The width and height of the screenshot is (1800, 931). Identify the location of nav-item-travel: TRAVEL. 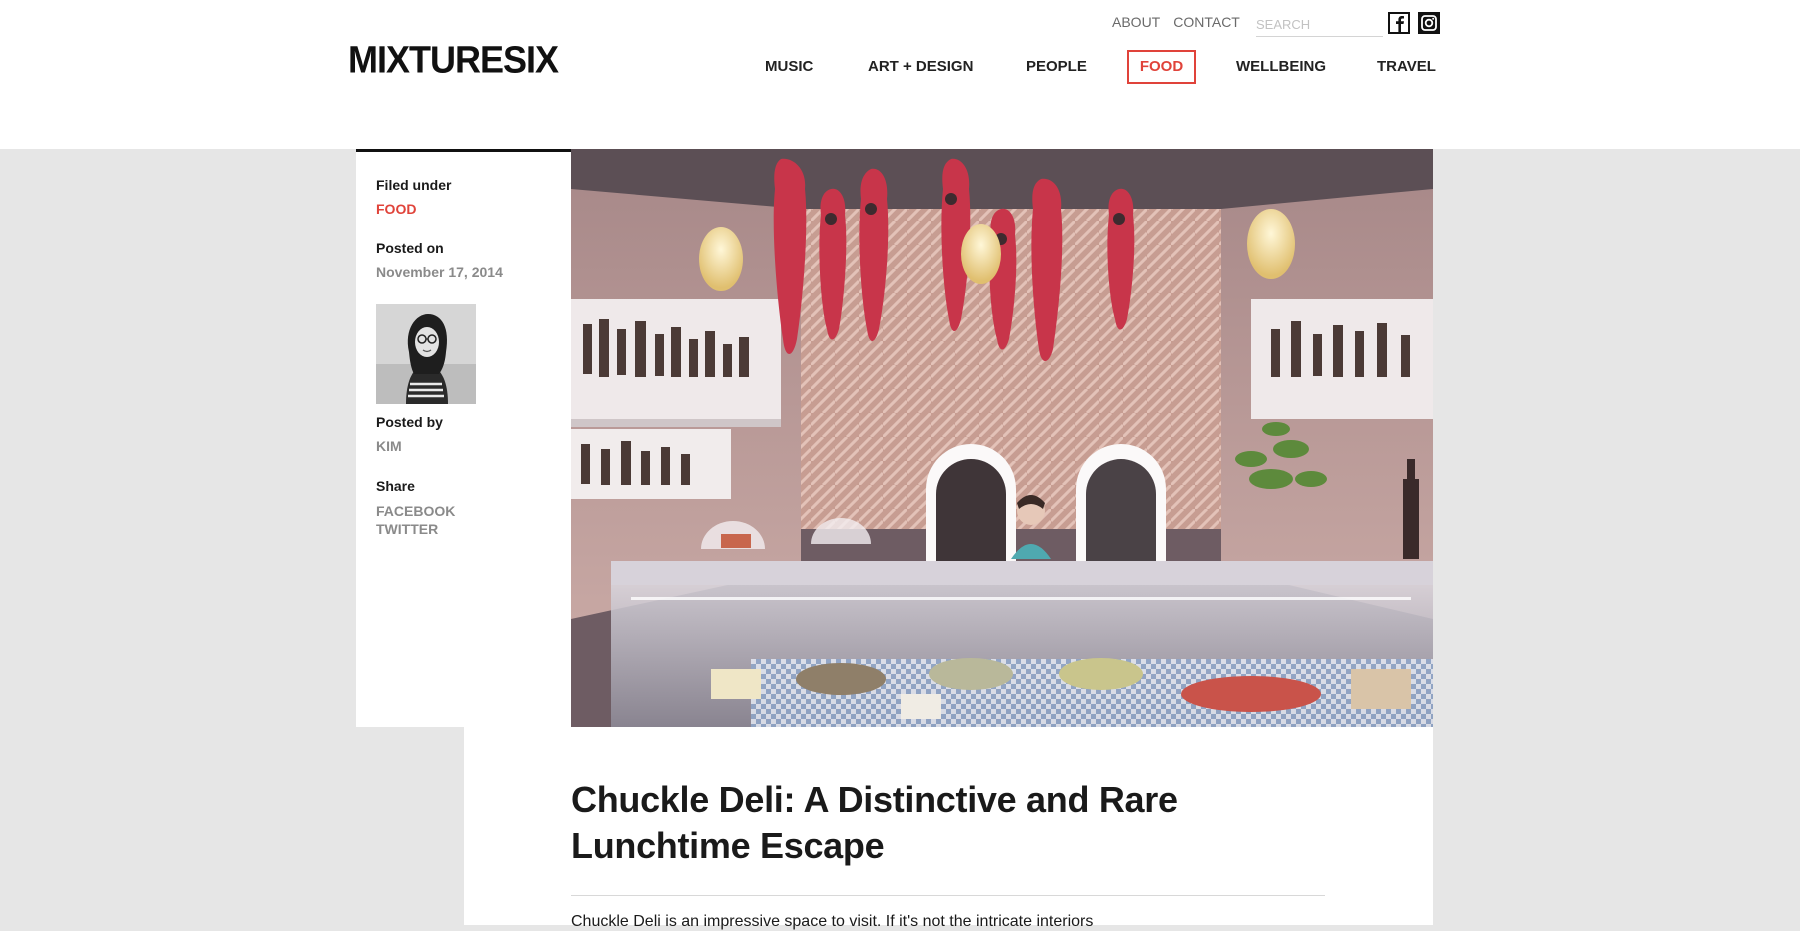
(1406, 67).